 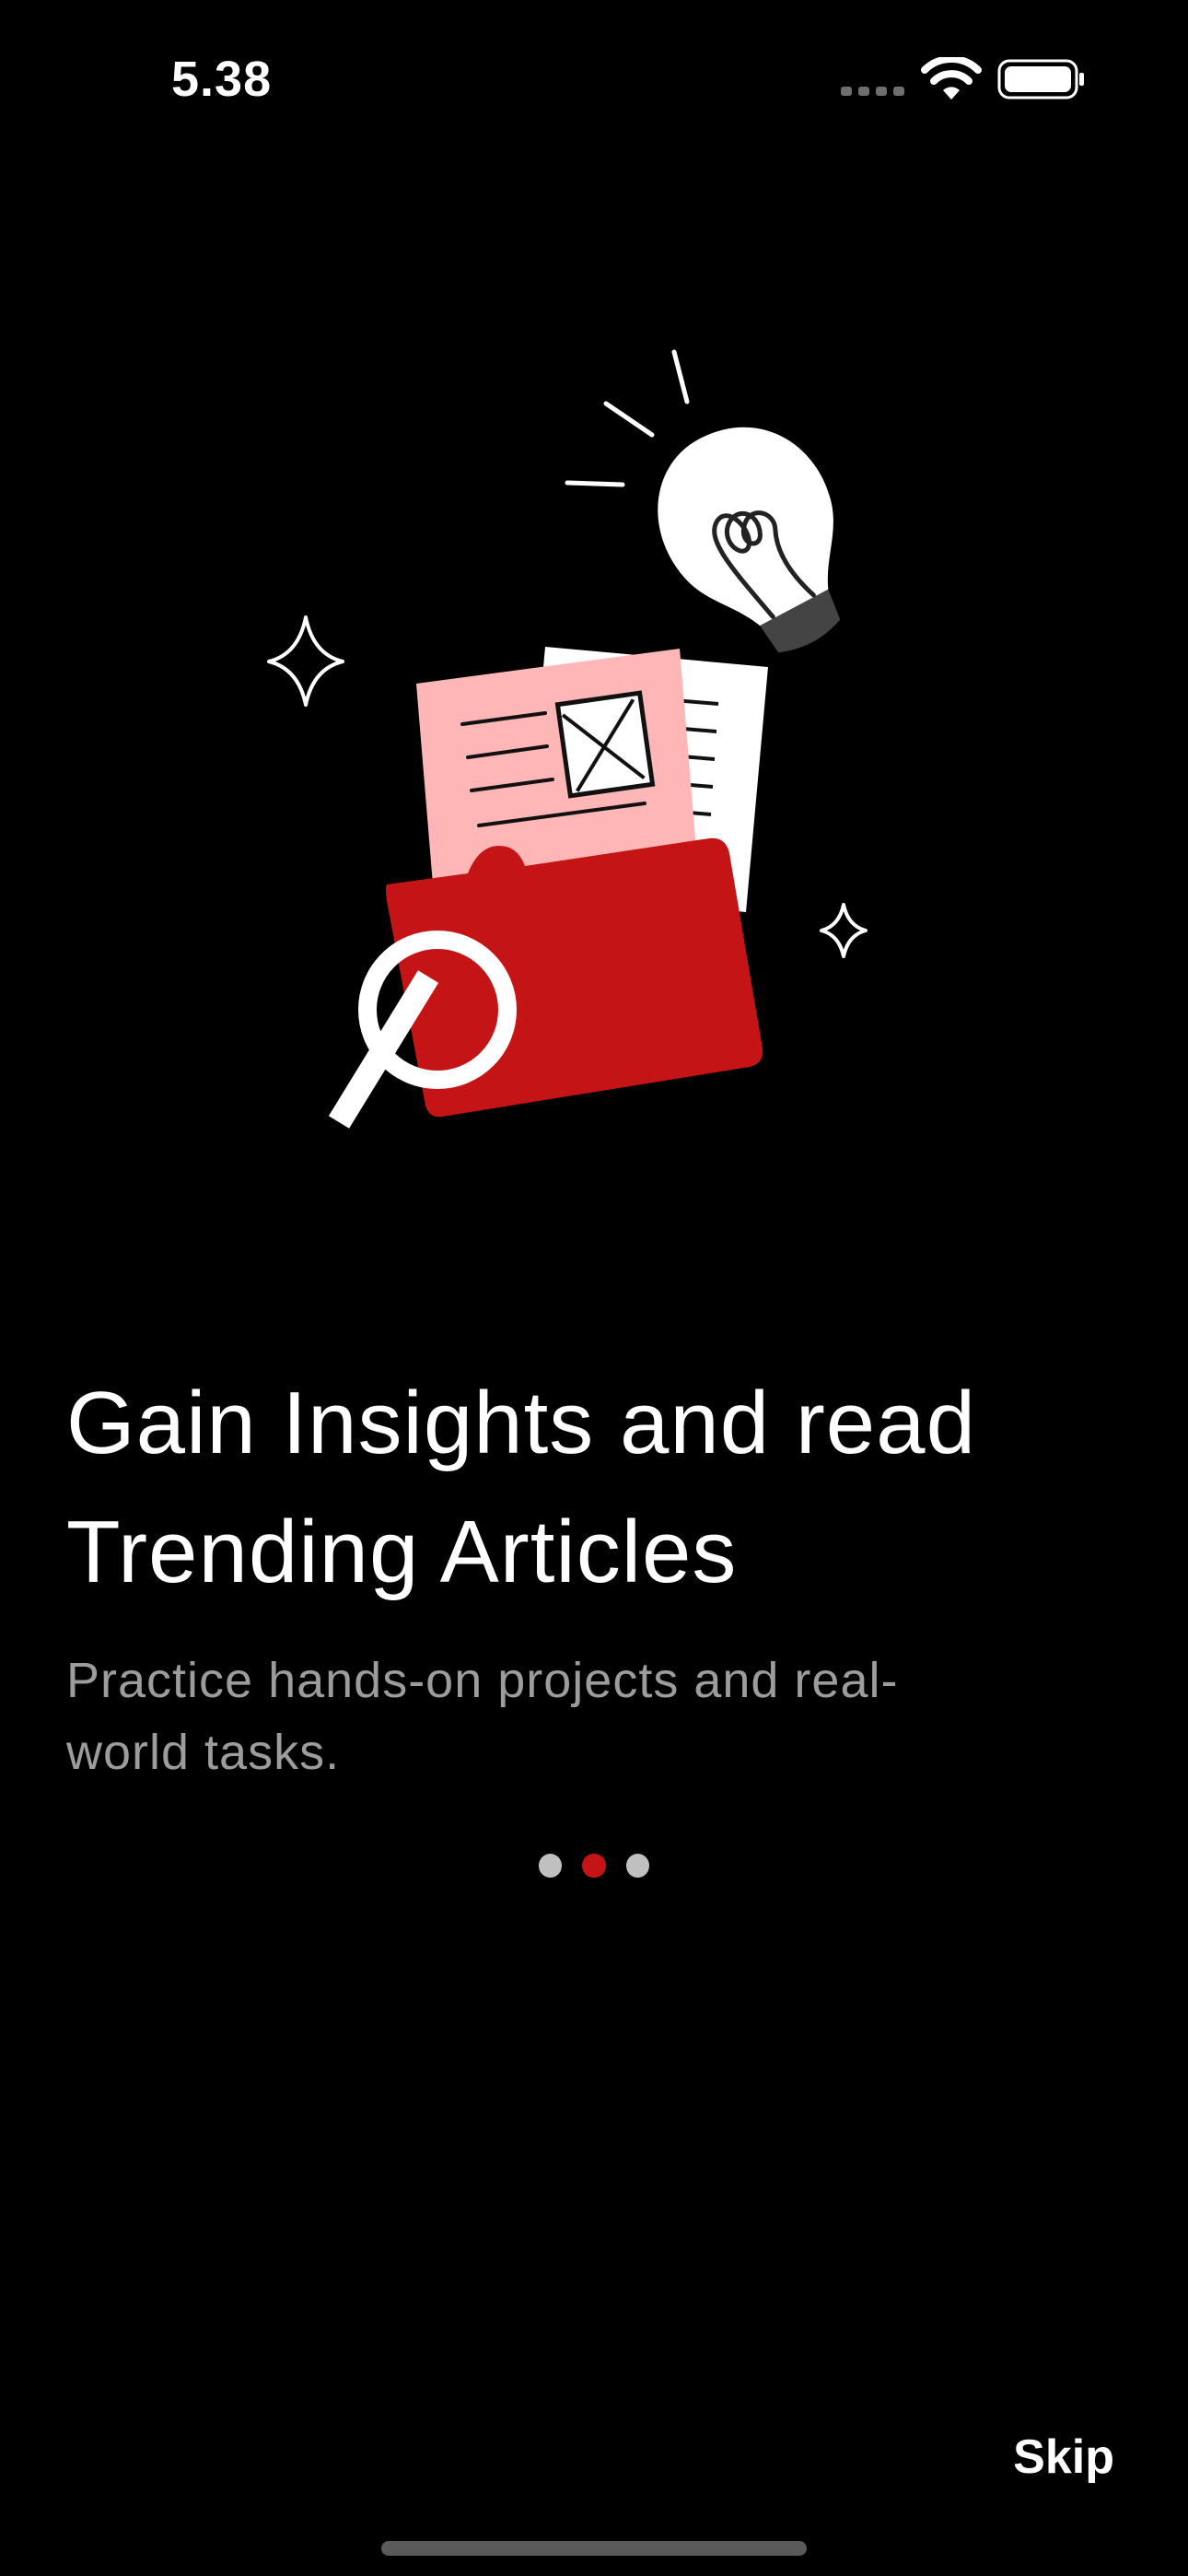 What do you see at coordinates (951, 78) in the screenshot?
I see `wifi-icon` at bounding box center [951, 78].